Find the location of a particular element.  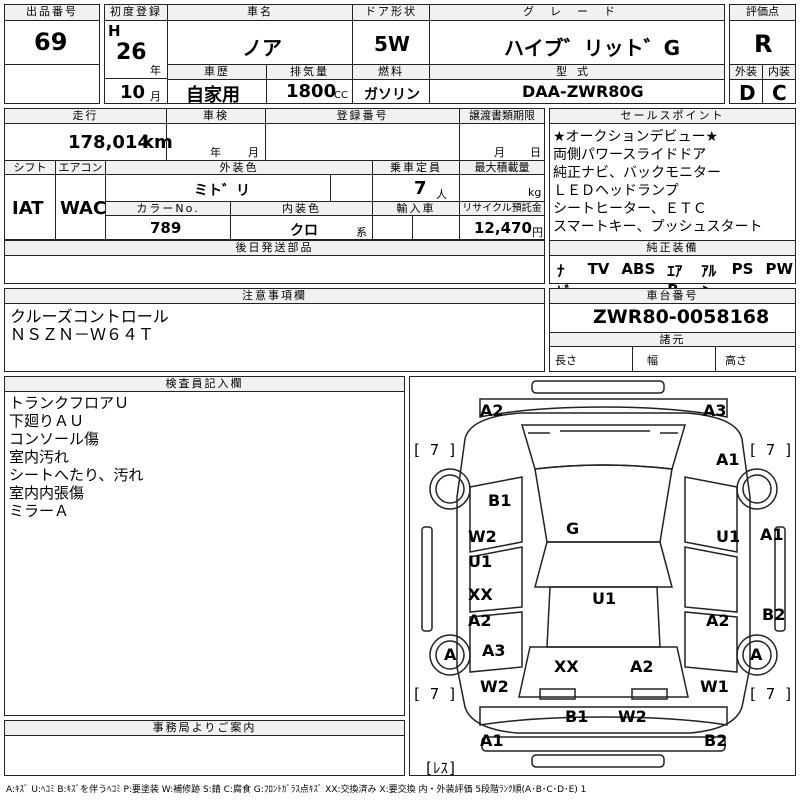

interior-color-unit: 系 is located at coordinates (361, 232).